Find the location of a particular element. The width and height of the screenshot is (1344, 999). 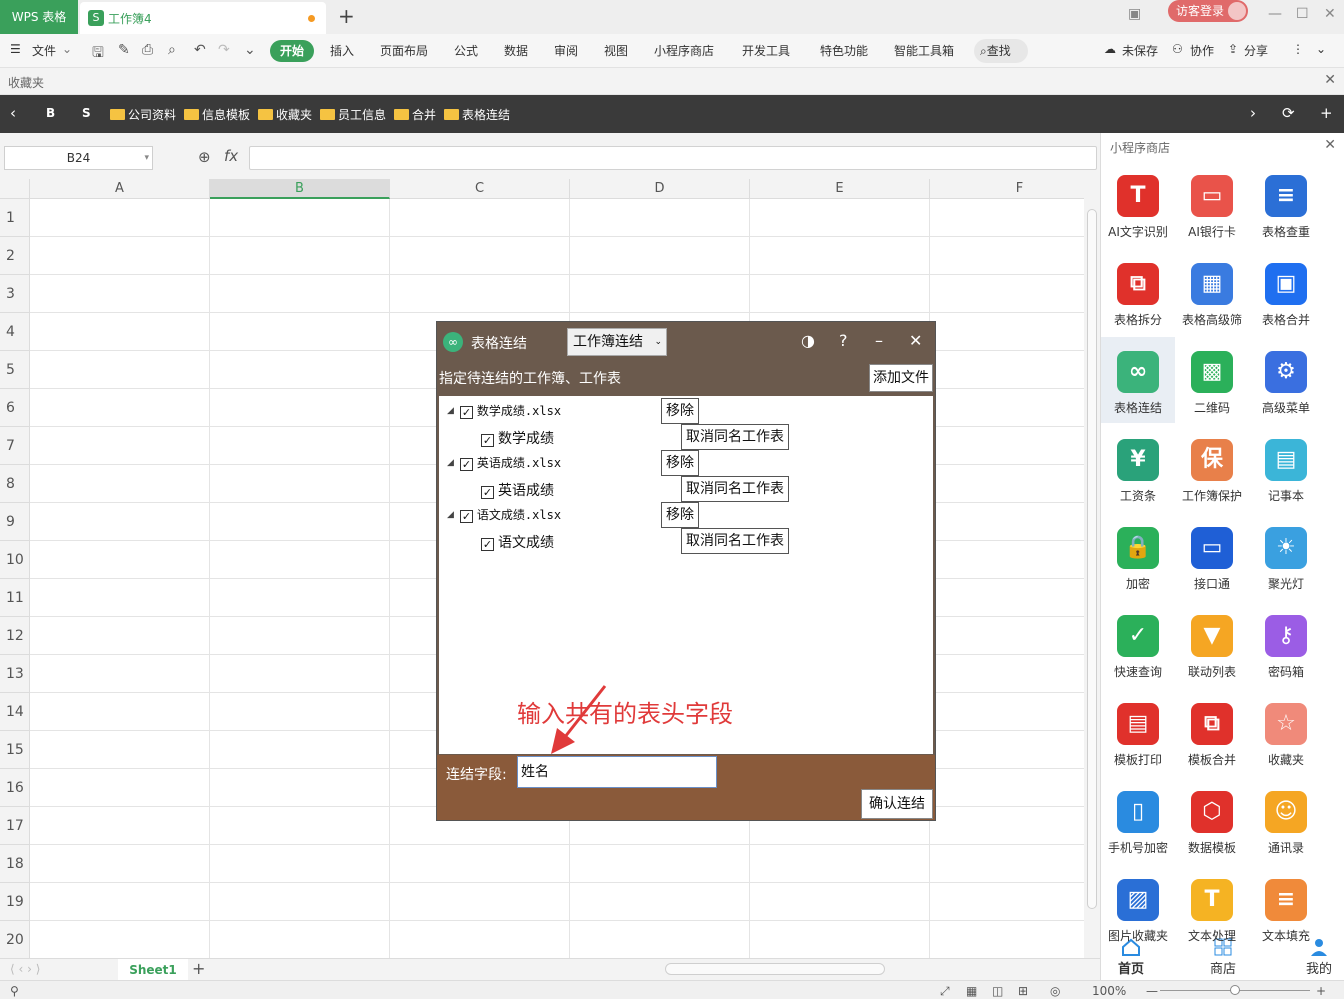

print-preview-icon: ⌕ is located at coordinates (172, 50).